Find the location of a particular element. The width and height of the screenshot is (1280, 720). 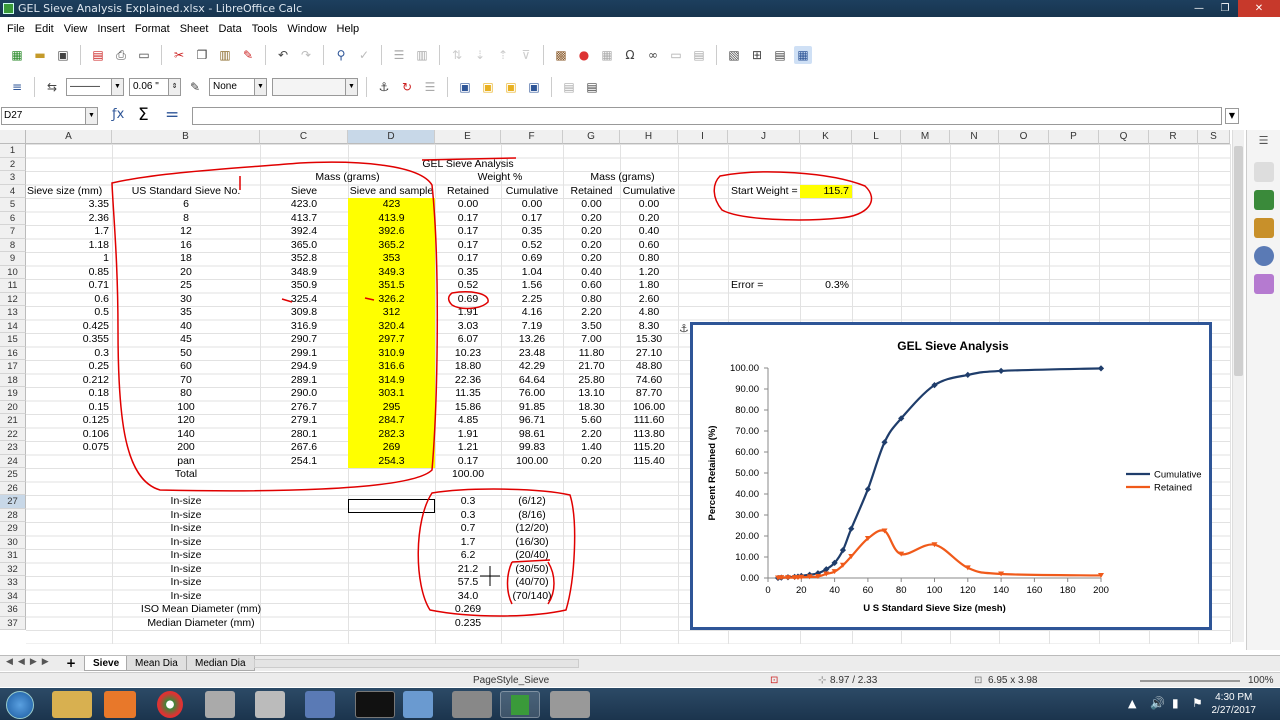

sieve-sample-cell: 353 is located at coordinates (391, 259).